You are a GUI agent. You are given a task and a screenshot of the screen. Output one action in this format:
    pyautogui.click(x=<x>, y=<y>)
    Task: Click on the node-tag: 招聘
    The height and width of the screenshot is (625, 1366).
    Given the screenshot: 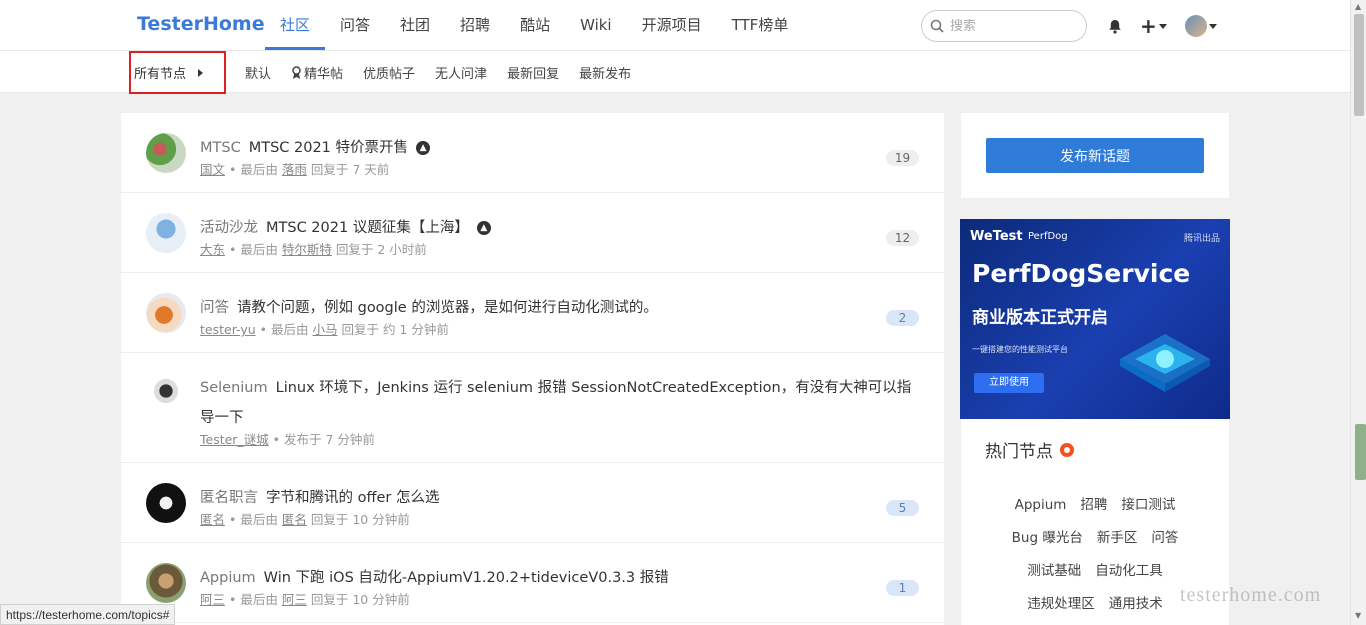 What is the action you would take?
    pyautogui.click(x=1093, y=505)
    